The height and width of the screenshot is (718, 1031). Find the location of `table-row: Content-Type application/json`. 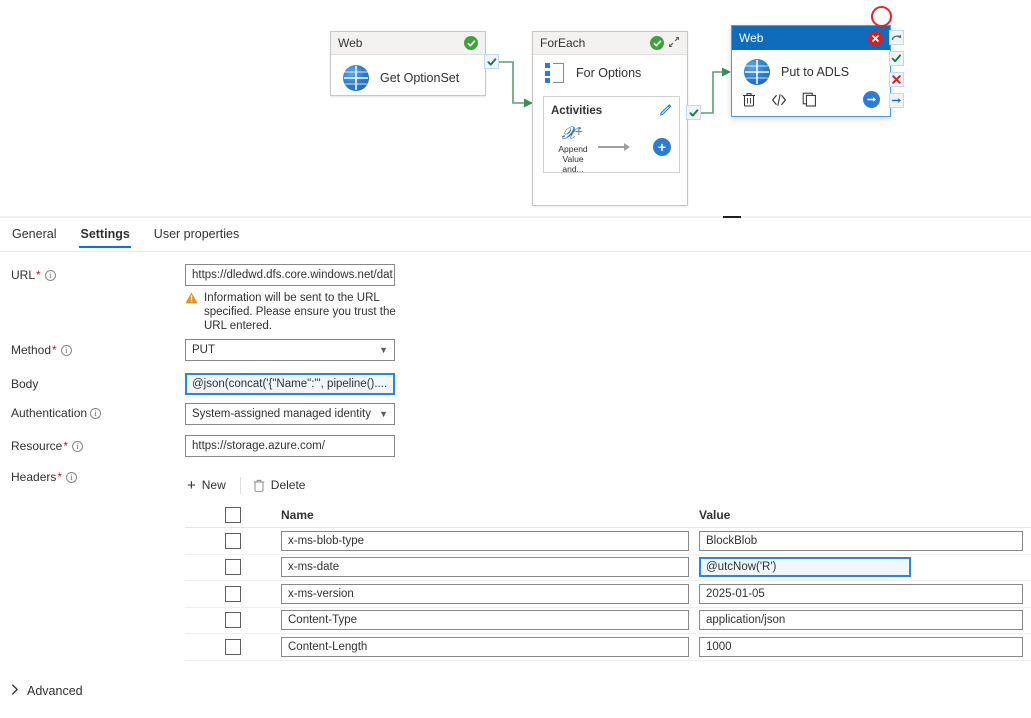

table-row: Content-Type application/json is located at coordinates (608, 621).